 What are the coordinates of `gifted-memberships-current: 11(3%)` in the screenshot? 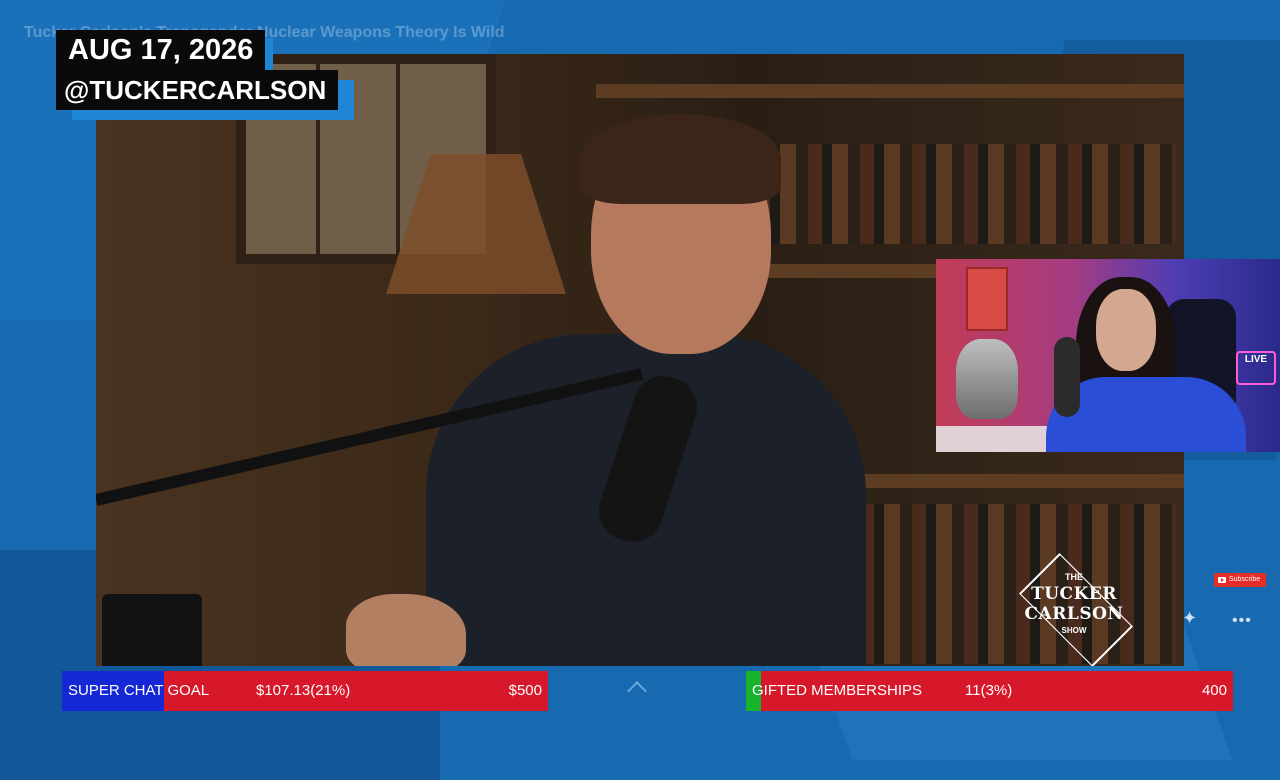 It's located at (989, 690).